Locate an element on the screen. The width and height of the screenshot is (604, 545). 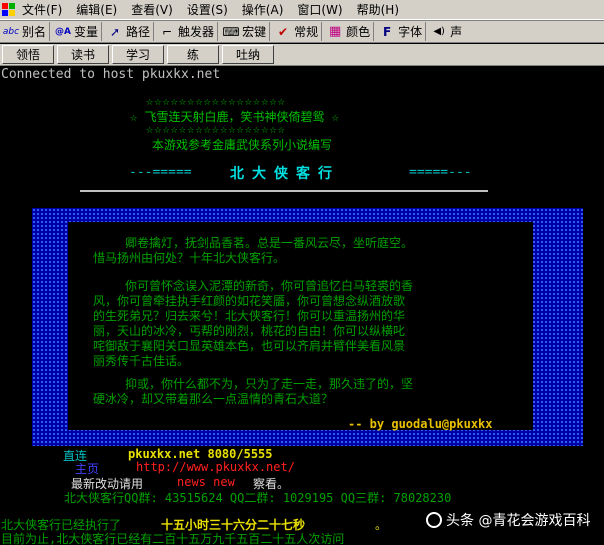
cmd-breathe-button: 吐纳 is located at coordinates (248, 54).